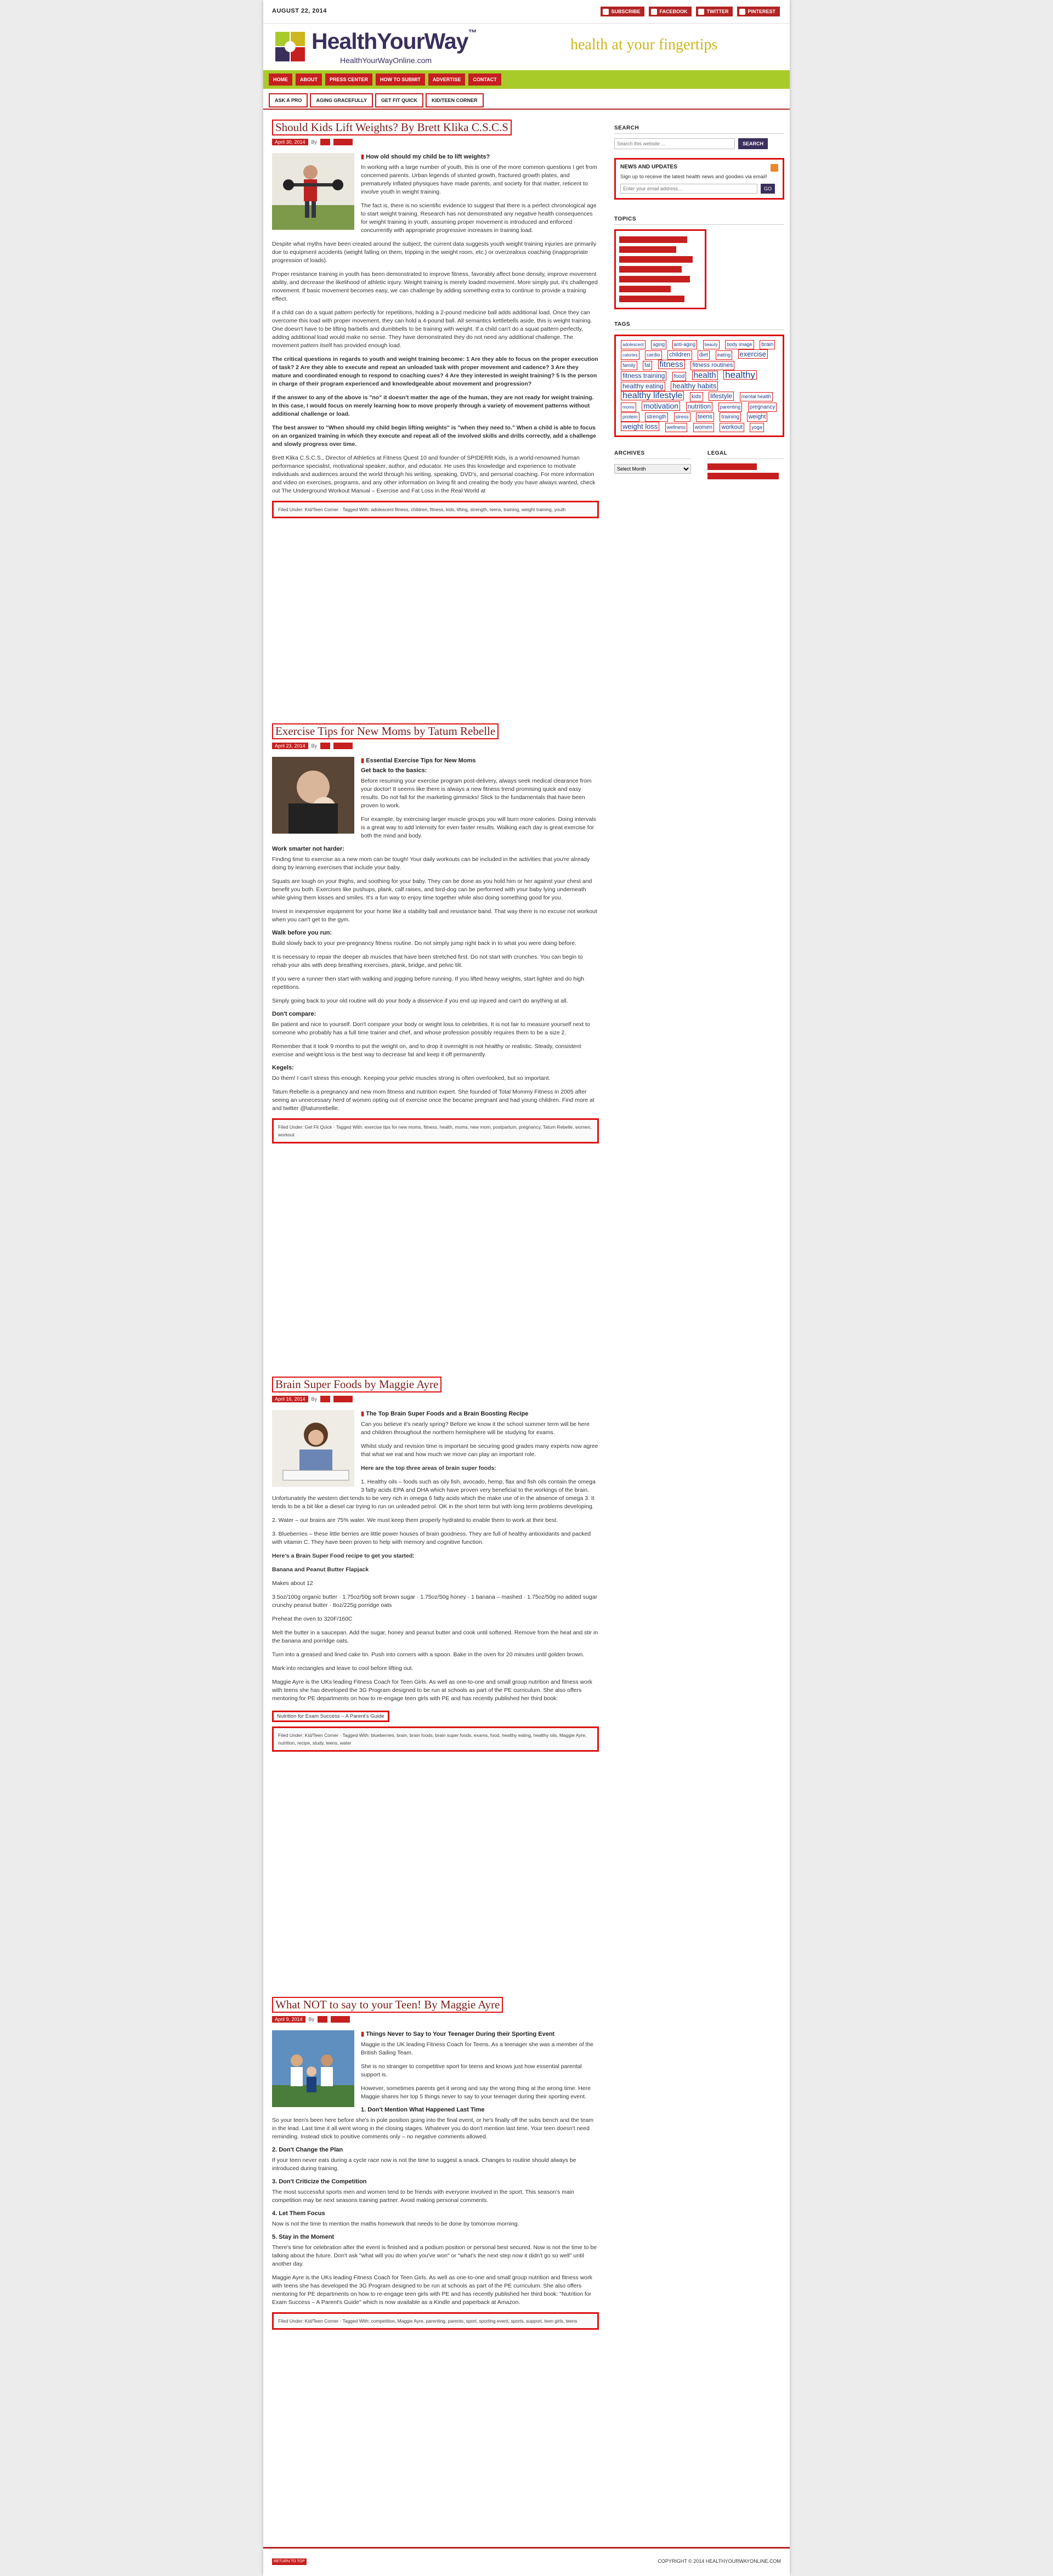 The height and width of the screenshot is (2576, 1053). Describe the element at coordinates (768, 189) in the screenshot. I see `subscribe-go-button: GO` at that location.